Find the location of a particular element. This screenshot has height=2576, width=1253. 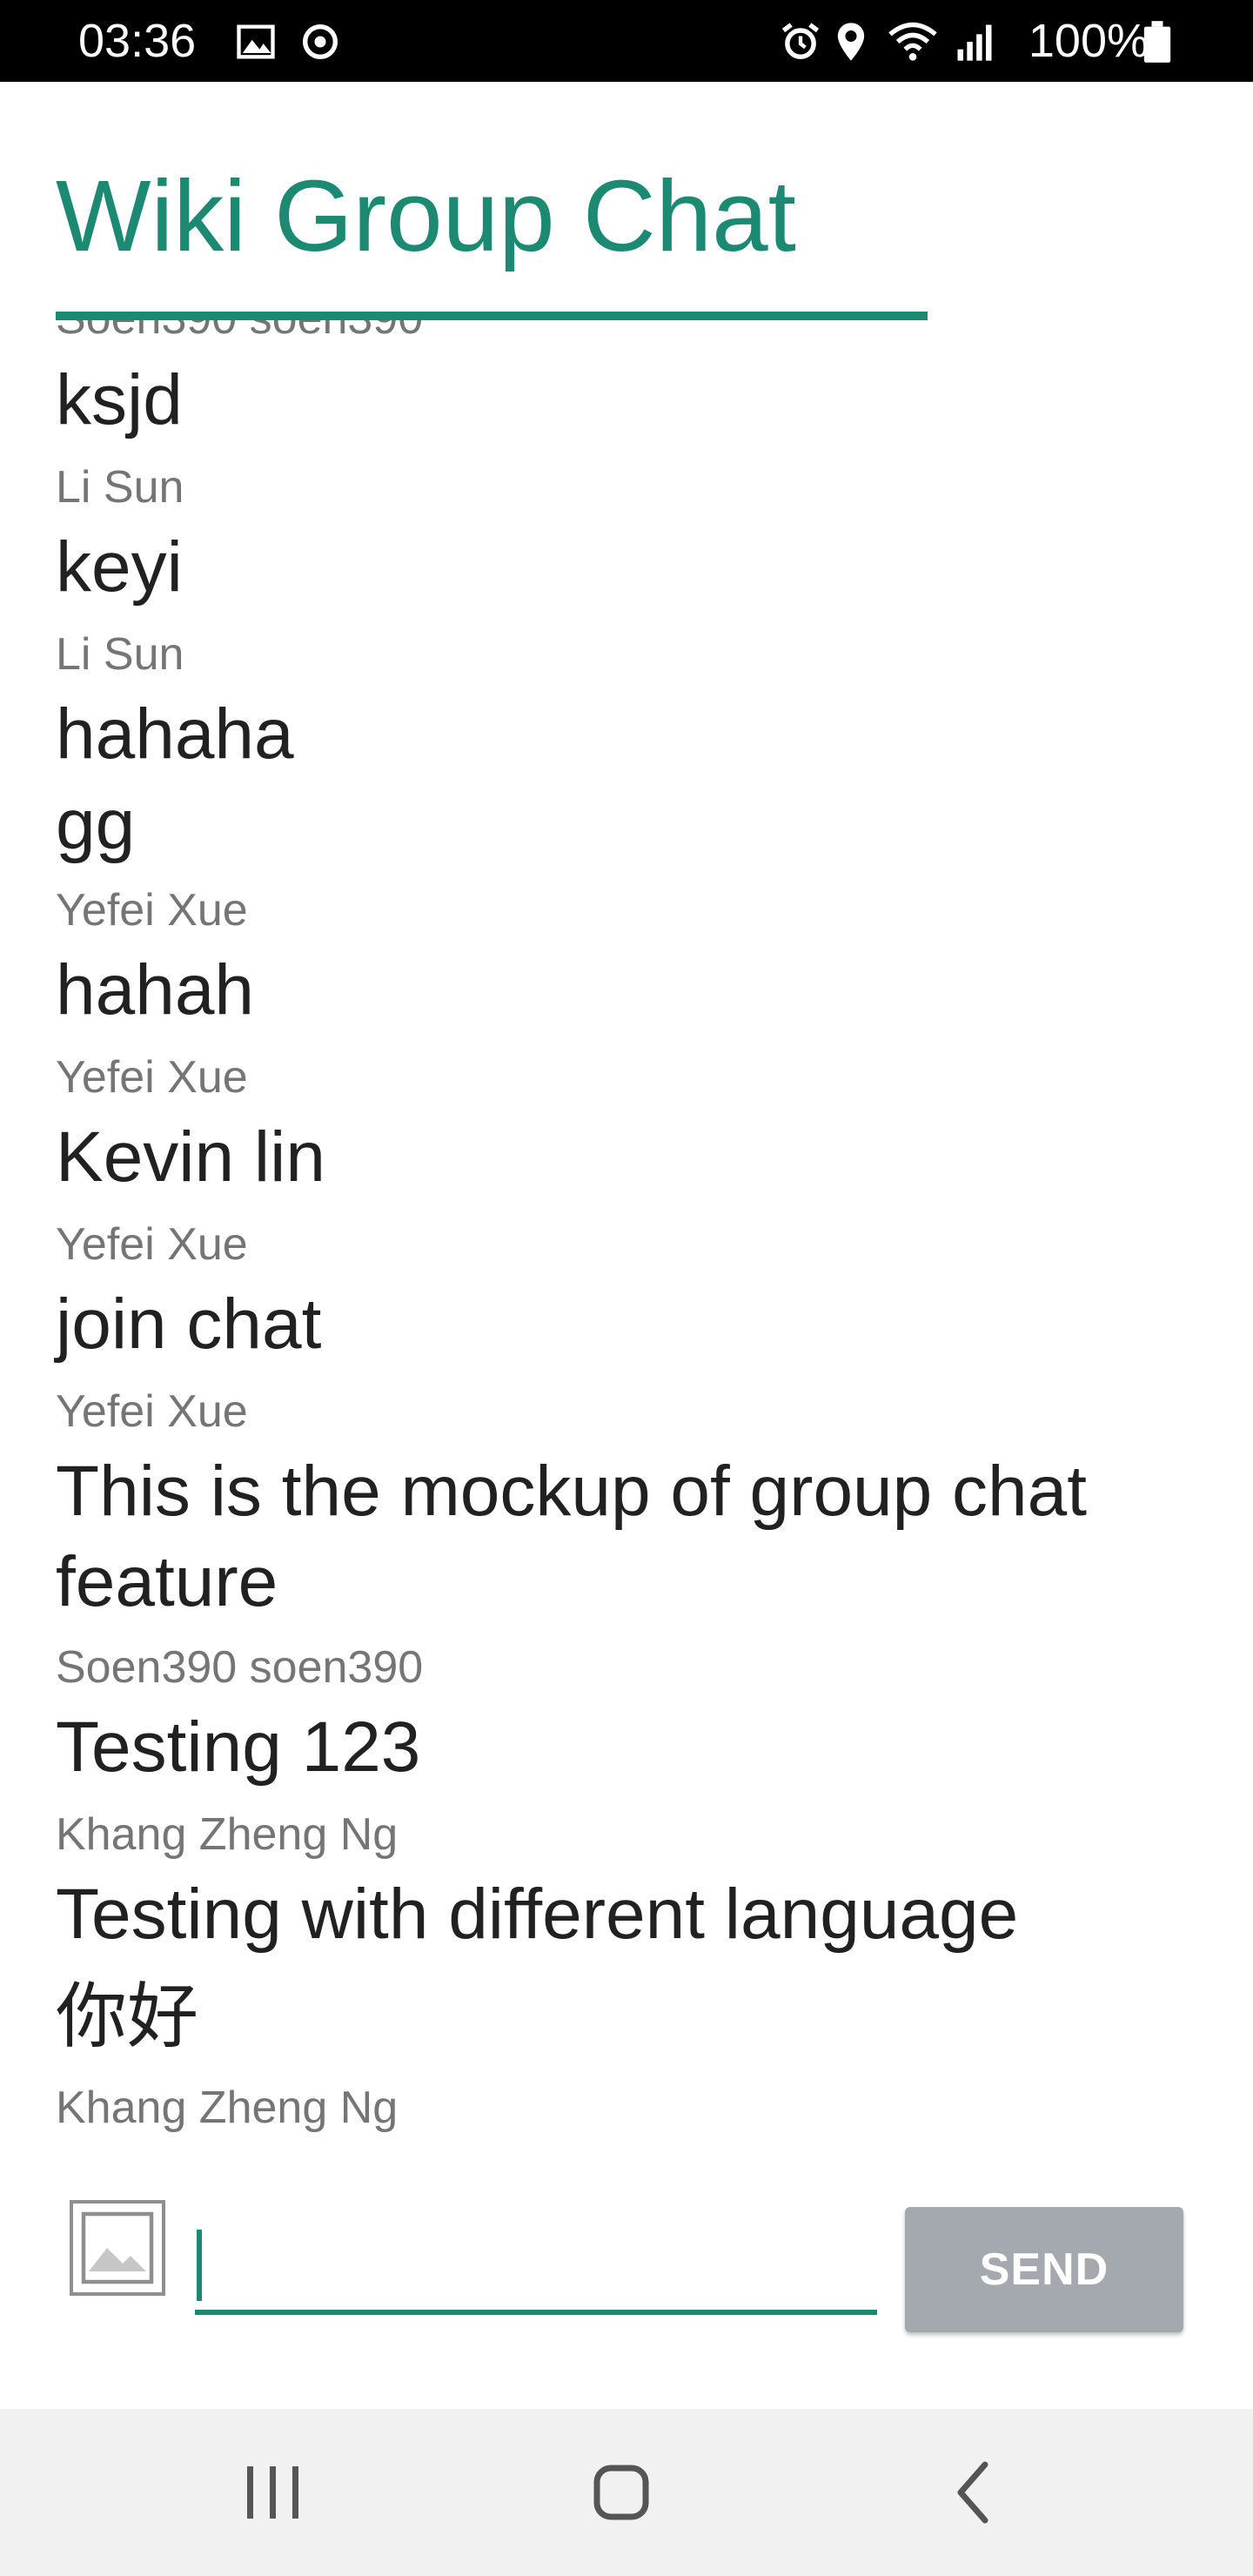

message-text-line2: 你好 is located at coordinates (127, 2017).